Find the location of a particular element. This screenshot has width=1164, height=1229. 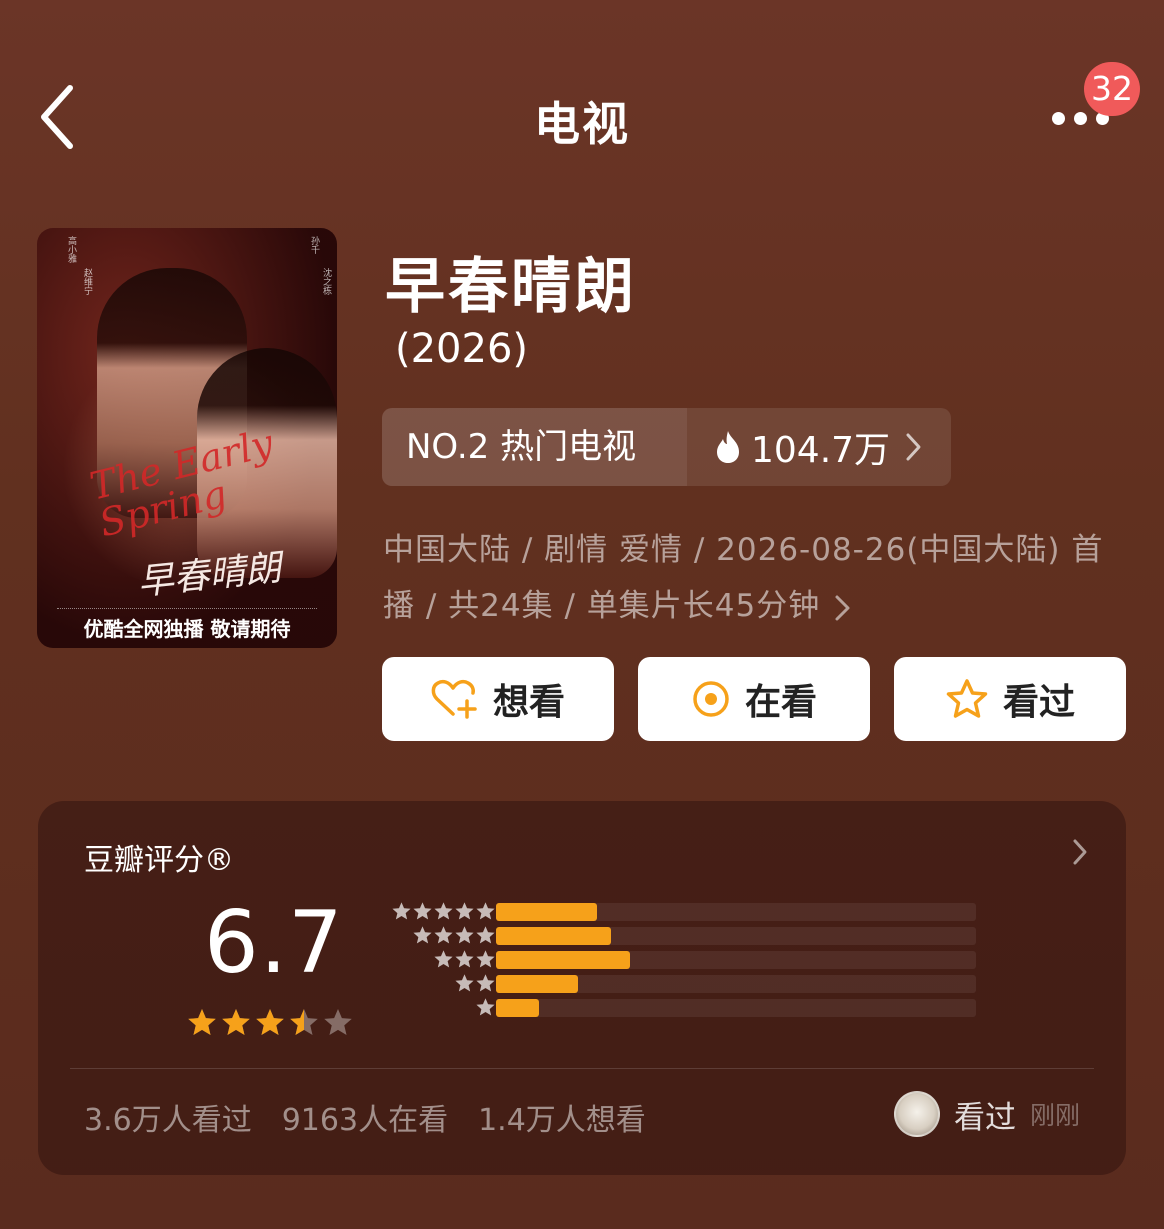

user-watch-status: 看过 刚刚 is located at coordinates (986, 1114).